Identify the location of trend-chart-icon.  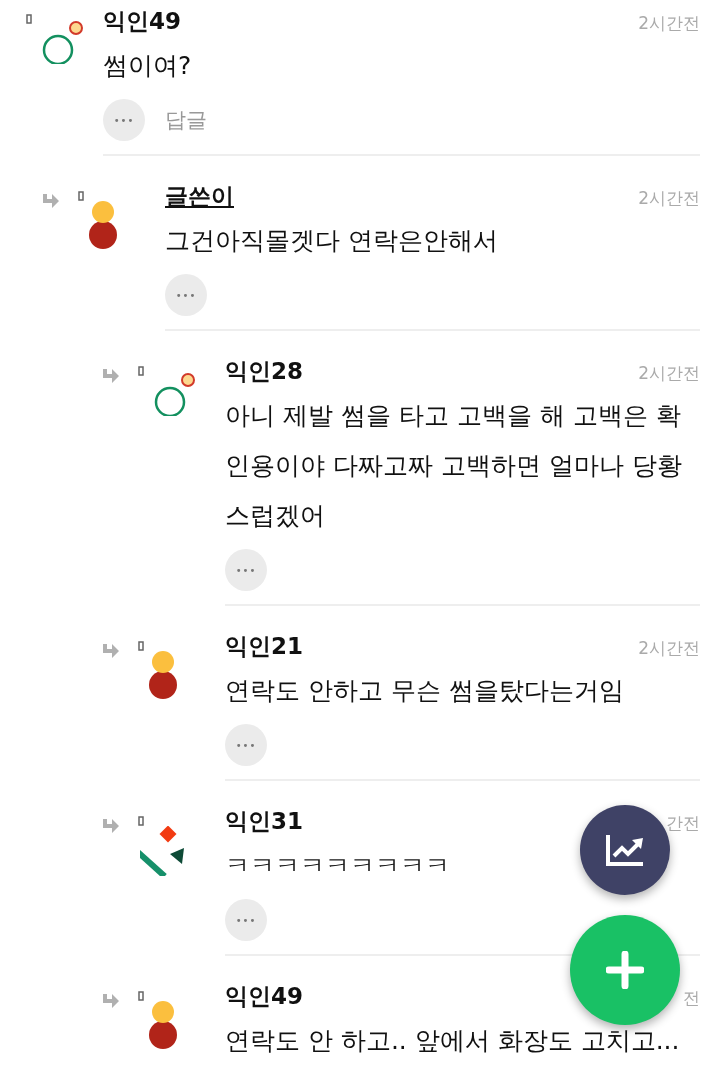
(625, 850).